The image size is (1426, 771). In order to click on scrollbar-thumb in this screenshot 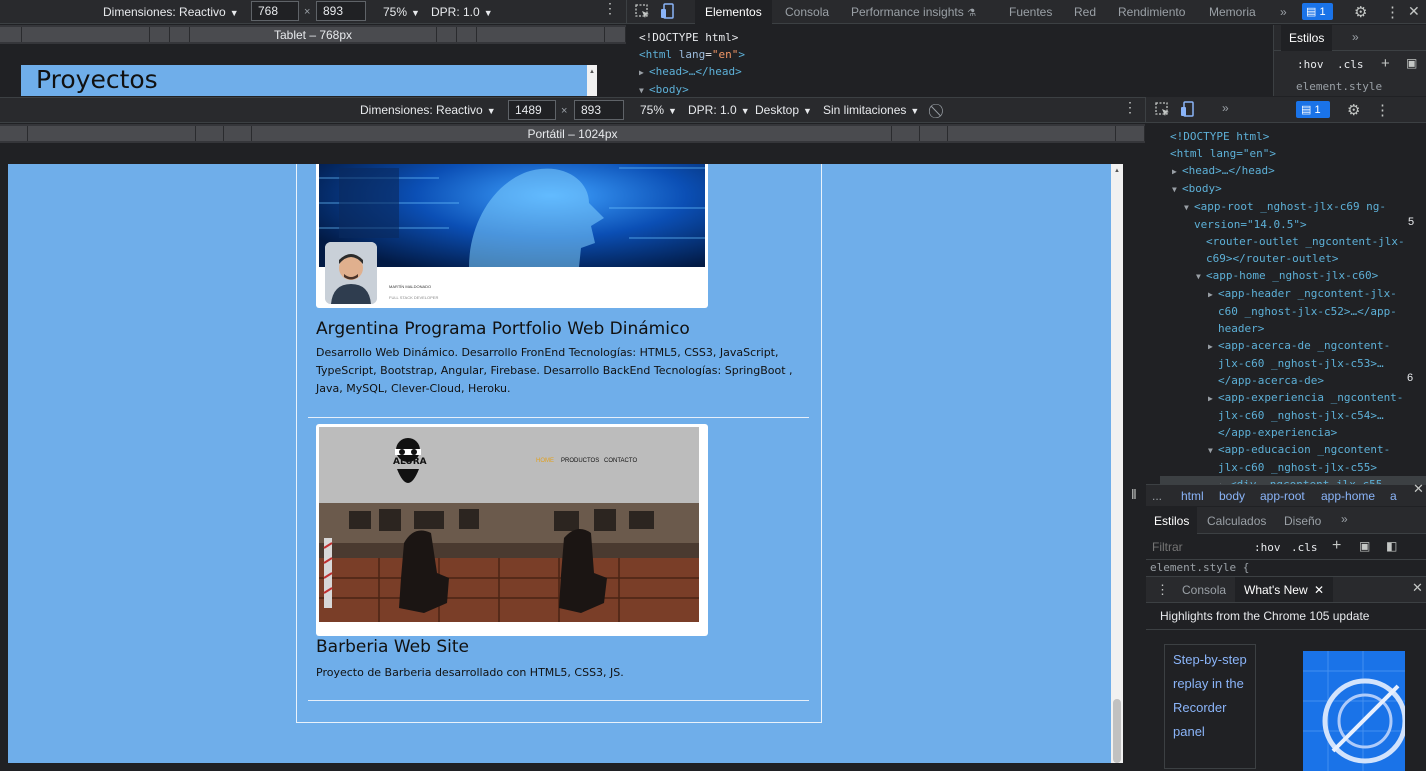, I will do `click(1117, 731)`.